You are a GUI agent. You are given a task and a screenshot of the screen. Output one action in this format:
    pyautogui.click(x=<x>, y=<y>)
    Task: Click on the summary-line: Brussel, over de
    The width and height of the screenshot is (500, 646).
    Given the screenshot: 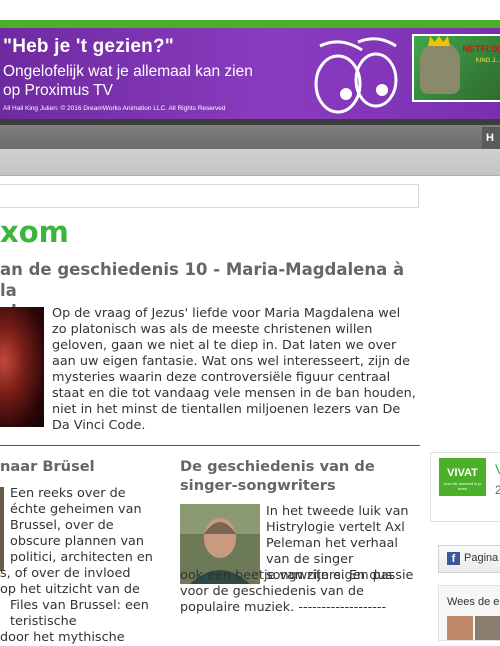 What is the action you would take?
    pyautogui.click(x=86, y=526)
    